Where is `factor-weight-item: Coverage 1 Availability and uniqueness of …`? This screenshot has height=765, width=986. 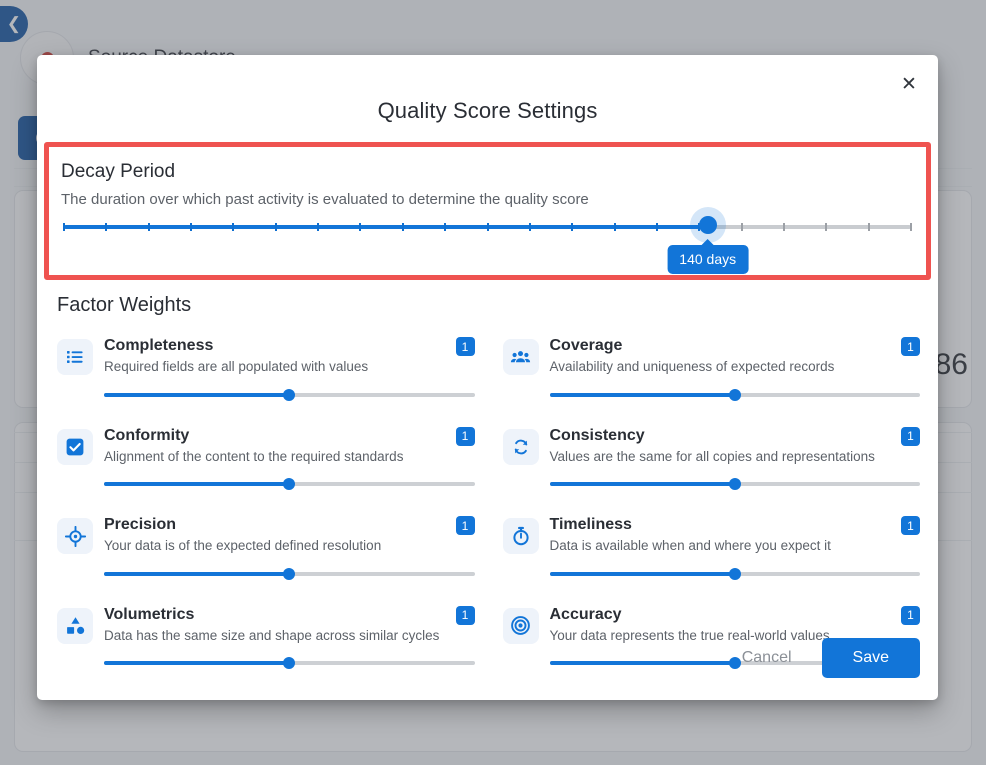
factor-weight-item: Coverage 1 Availability and uniqueness of … is located at coordinates (711, 372).